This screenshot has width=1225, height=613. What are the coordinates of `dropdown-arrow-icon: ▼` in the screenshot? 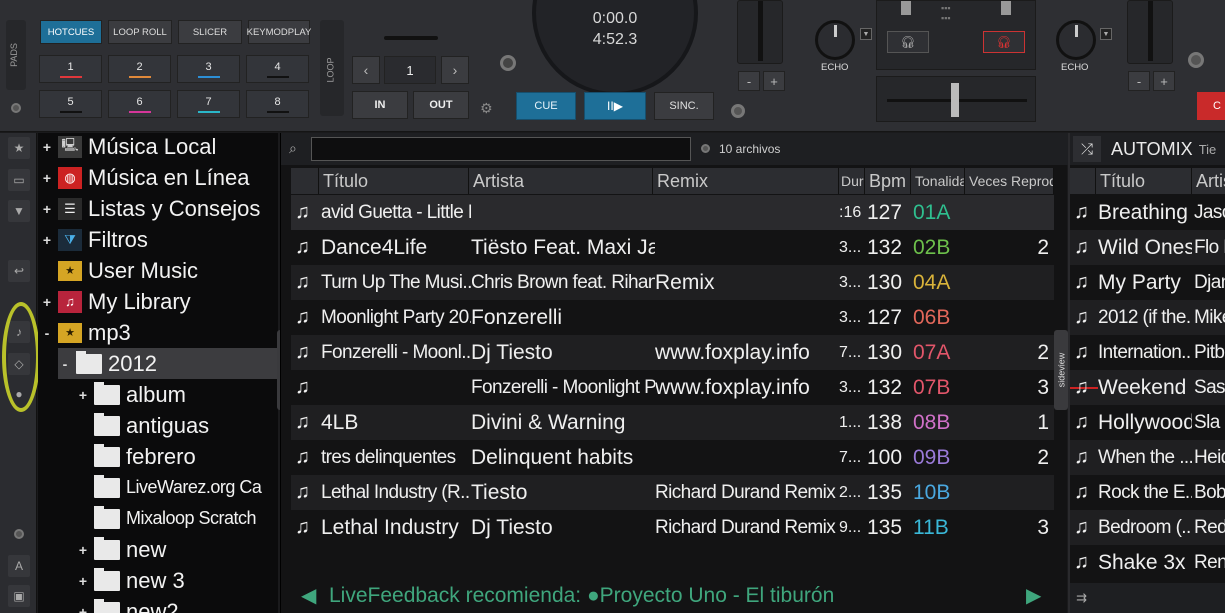 It's located at (1106, 34).